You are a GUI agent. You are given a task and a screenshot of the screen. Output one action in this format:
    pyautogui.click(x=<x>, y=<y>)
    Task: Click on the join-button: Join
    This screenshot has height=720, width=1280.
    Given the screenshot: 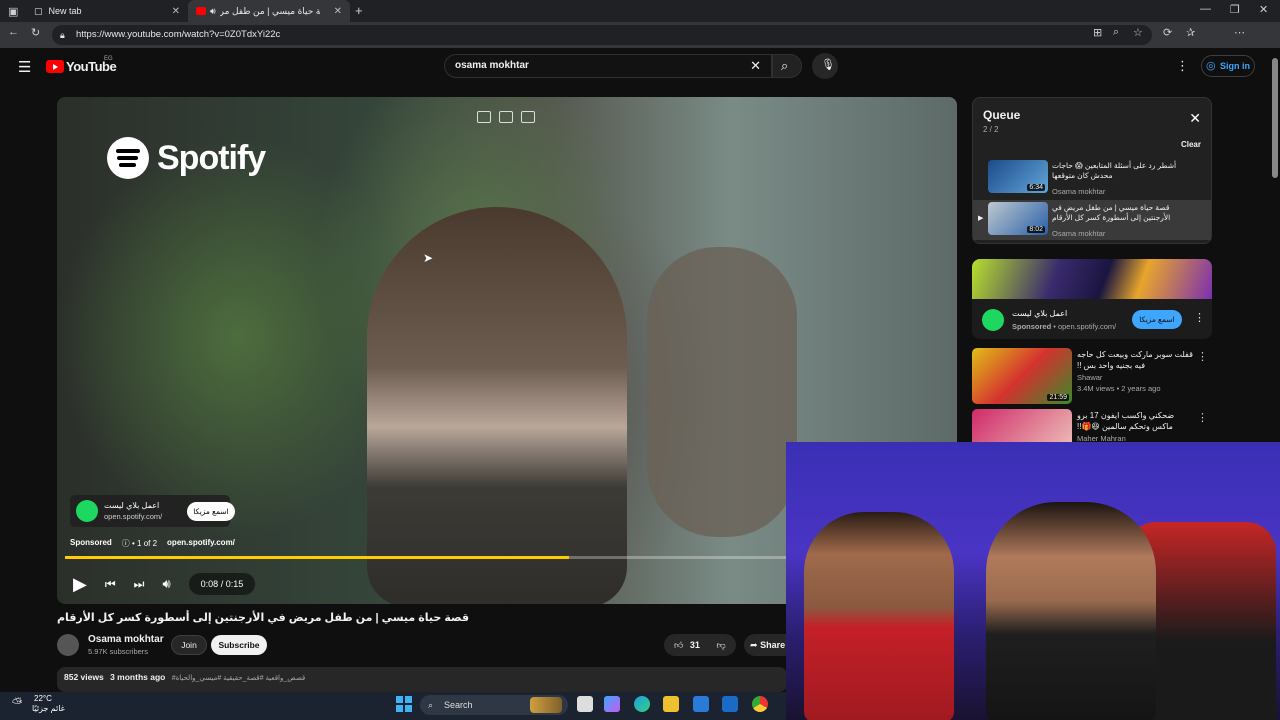 What is the action you would take?
    pyautogui.click(x=189, y=645)
    